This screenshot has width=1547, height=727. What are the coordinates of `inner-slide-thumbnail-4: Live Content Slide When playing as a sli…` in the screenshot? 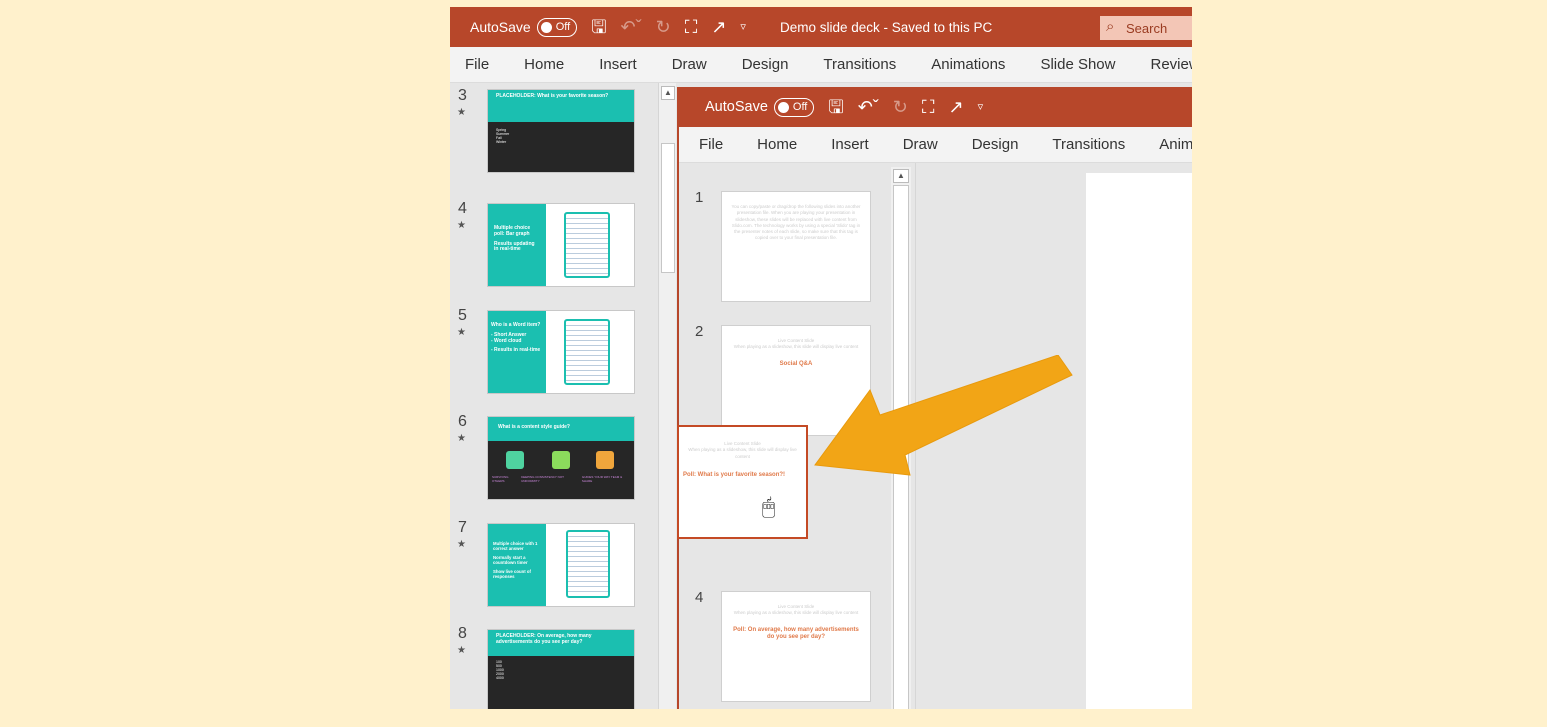 It's located at (796, 646).